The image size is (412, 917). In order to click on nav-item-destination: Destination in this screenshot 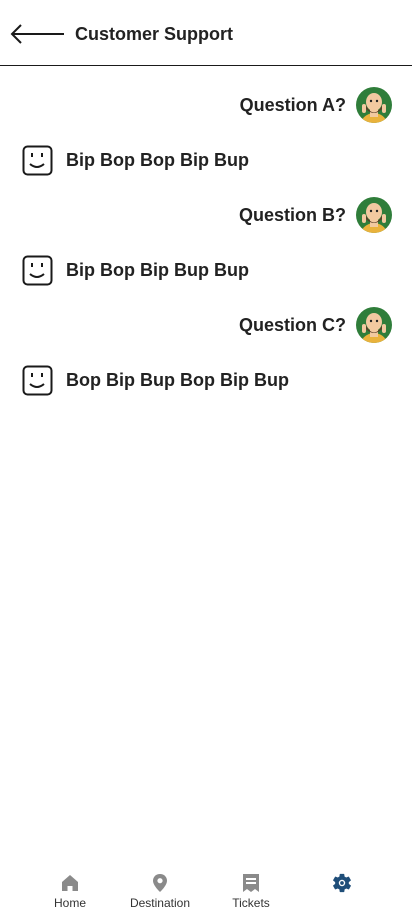, I will do `click(160, 893)`.